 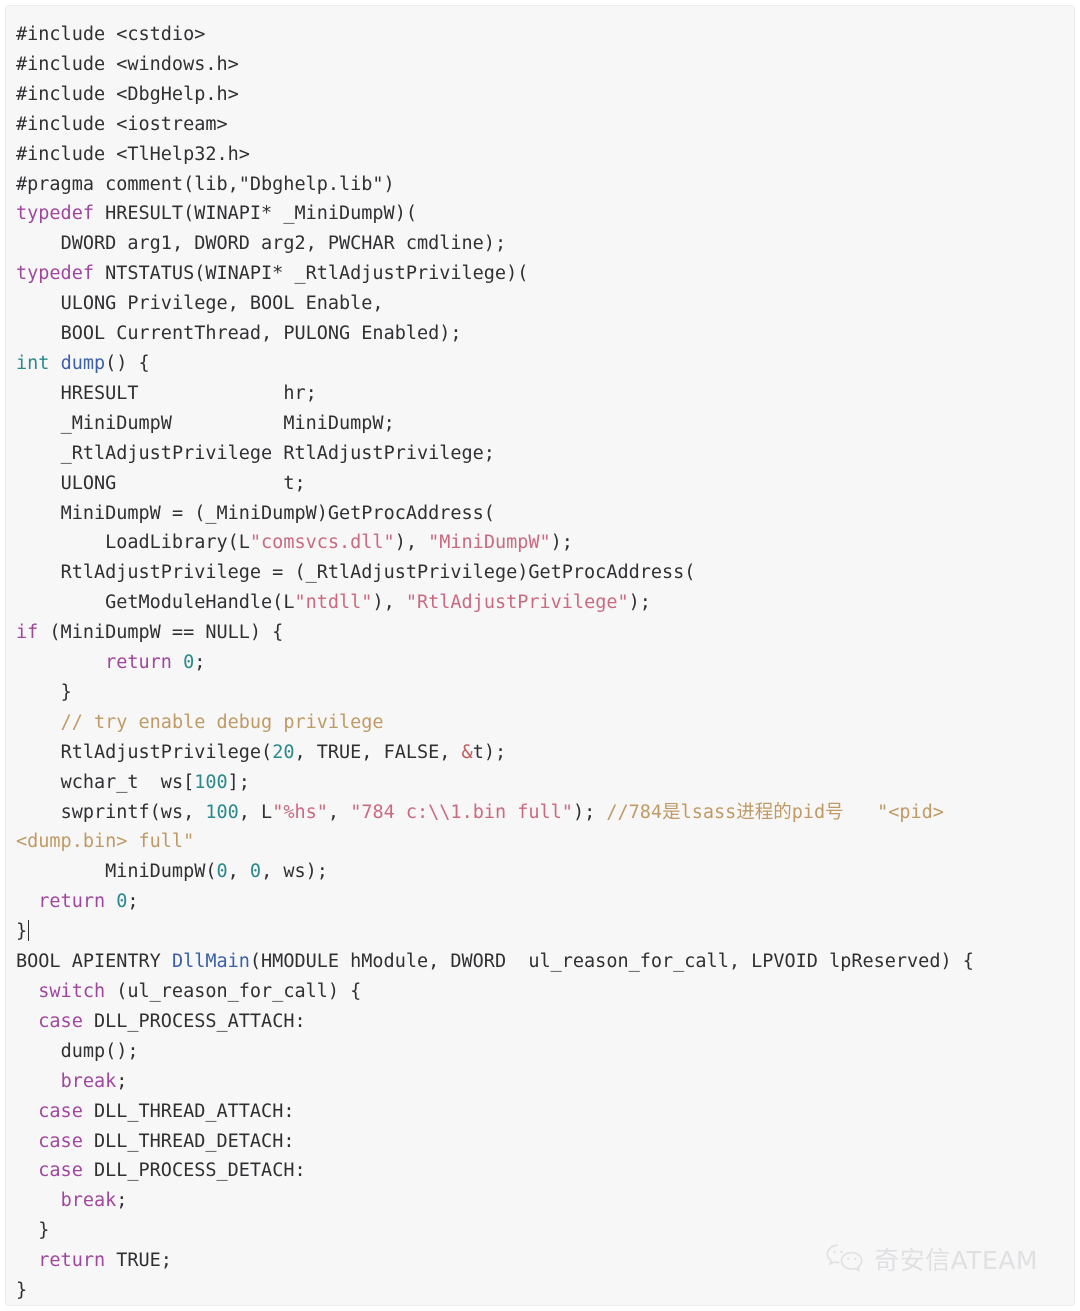 What do you see at coordinates (161, 633) in the screenshot?
I see `if-condition-minidumpw-null: (MiniDumpW == NULL) {` at bounding box center [161, 633].